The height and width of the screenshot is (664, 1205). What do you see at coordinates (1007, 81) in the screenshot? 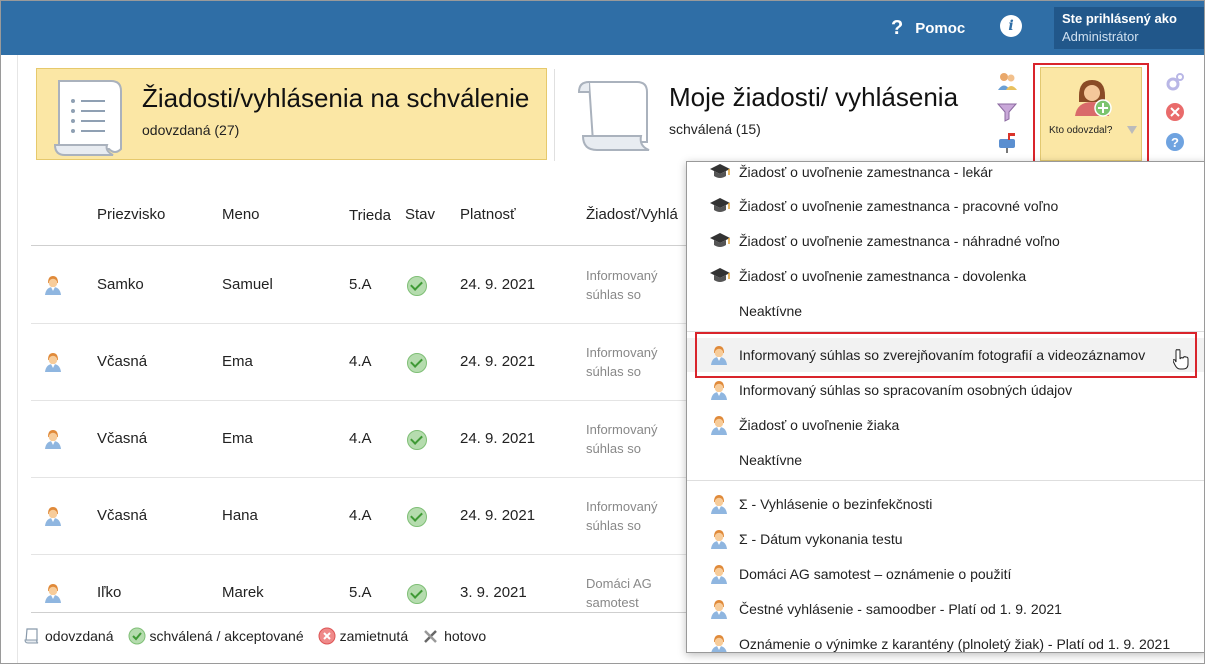
I see `users-icon` at bounding box center [1007, 81].